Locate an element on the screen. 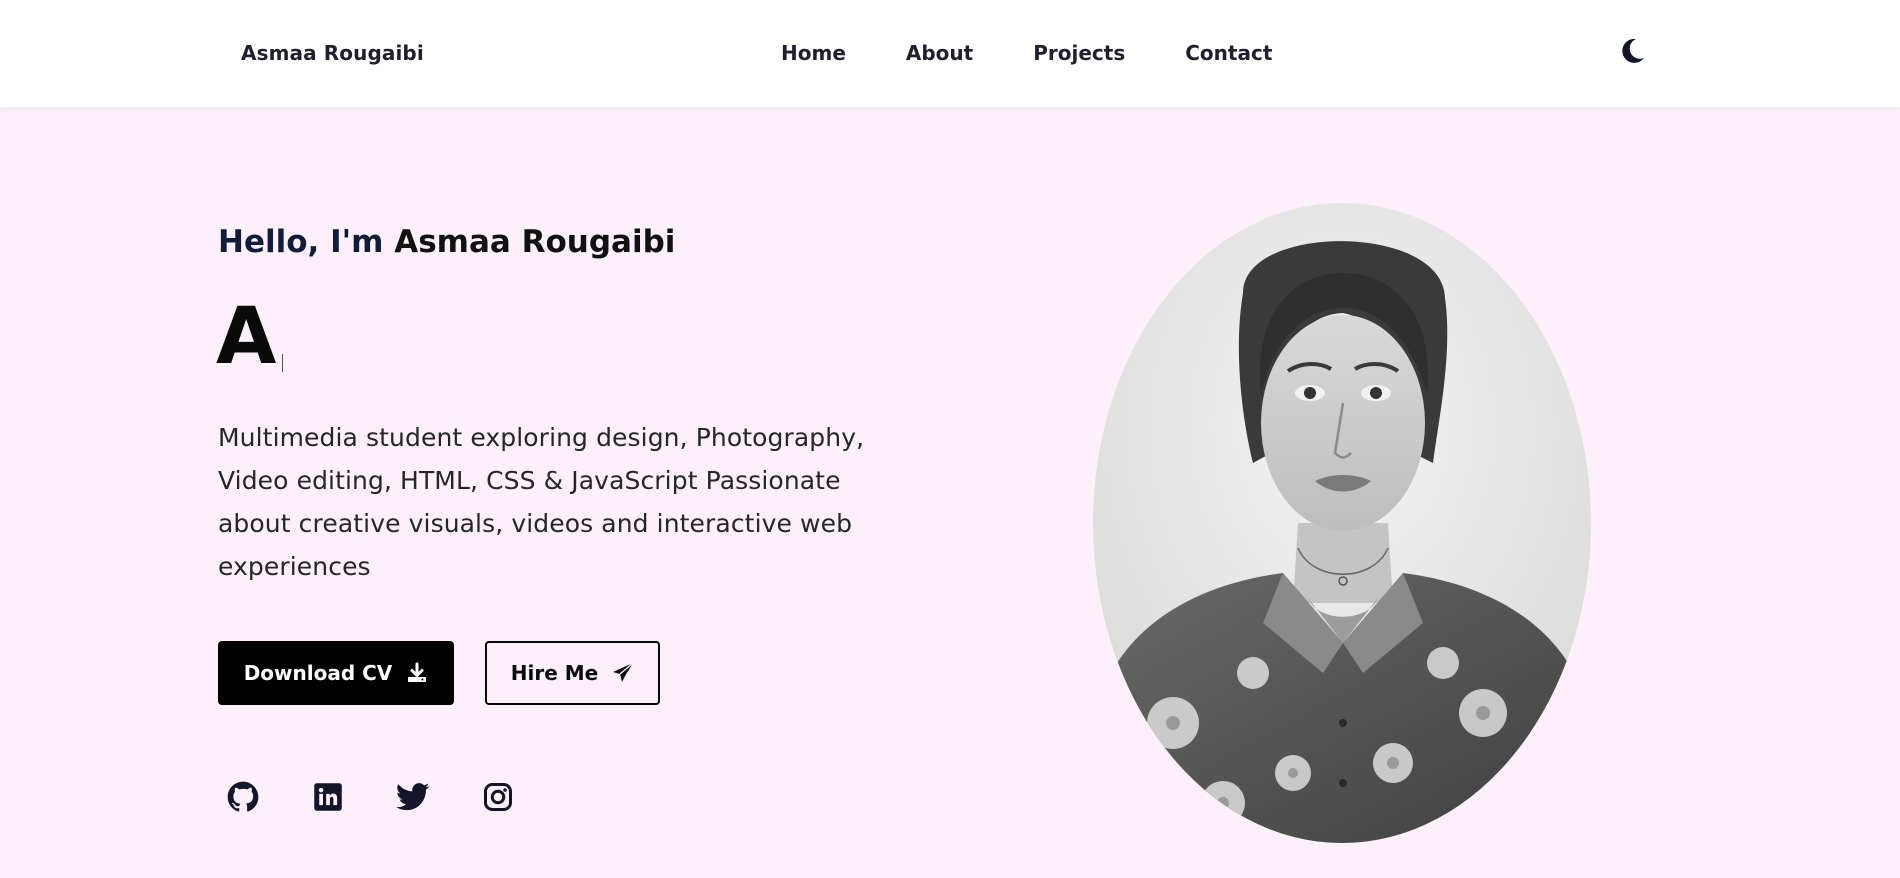 The height and width of the screenshot is (878, 1900). greeting-prefix: Hello, I'm is located at coordinates (301, 242).